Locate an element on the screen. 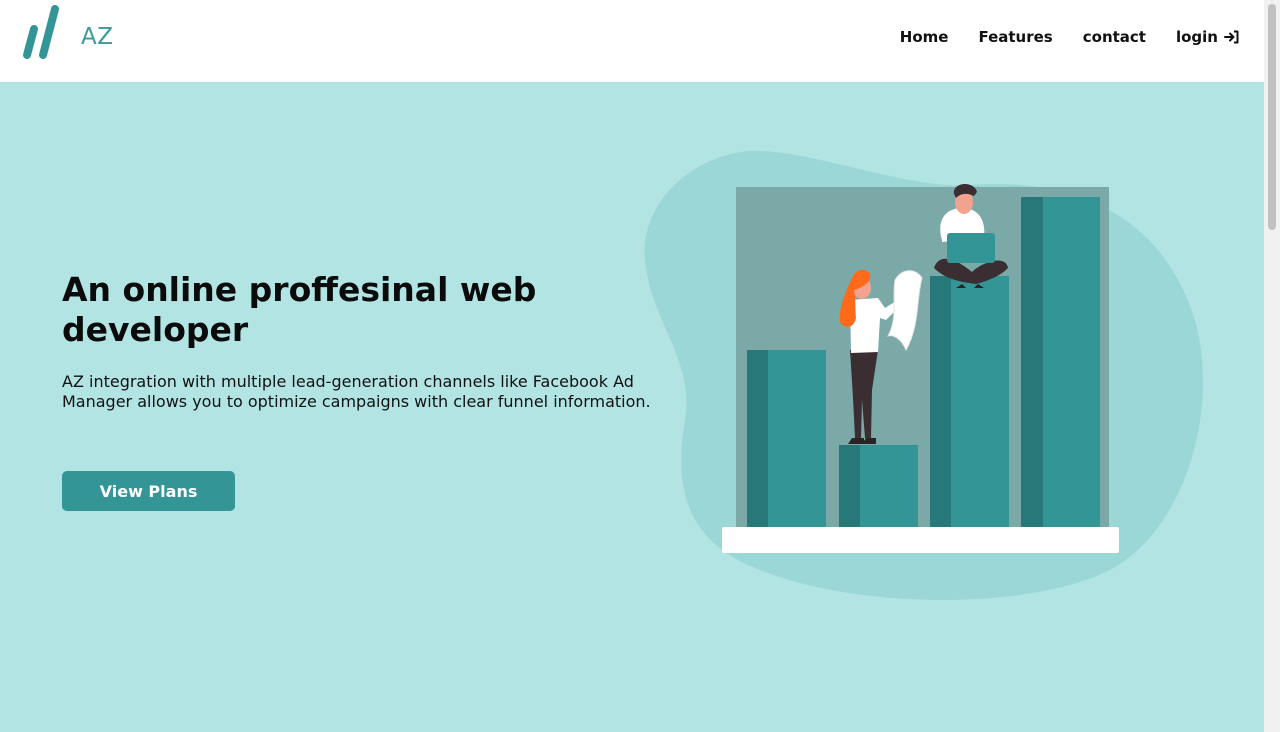 This screenshot has height=732, width=1280. brand-name: AZ is located at coordinates (97, 37).